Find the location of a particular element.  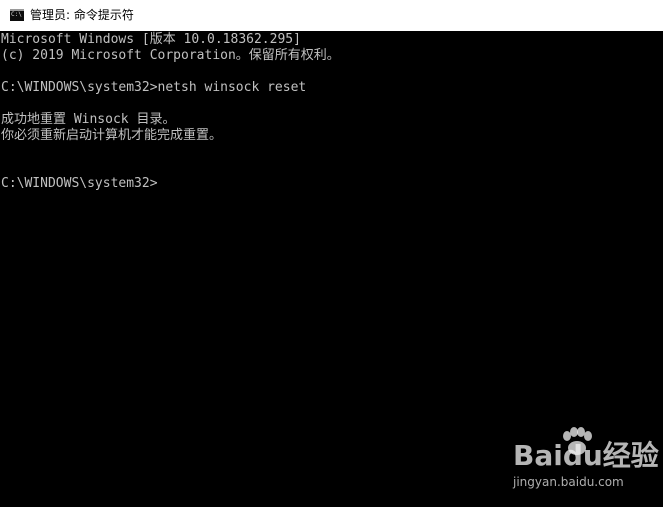

title-bar: C:\ 管理员: 命令提示符 is located at coordinates (331, 15).